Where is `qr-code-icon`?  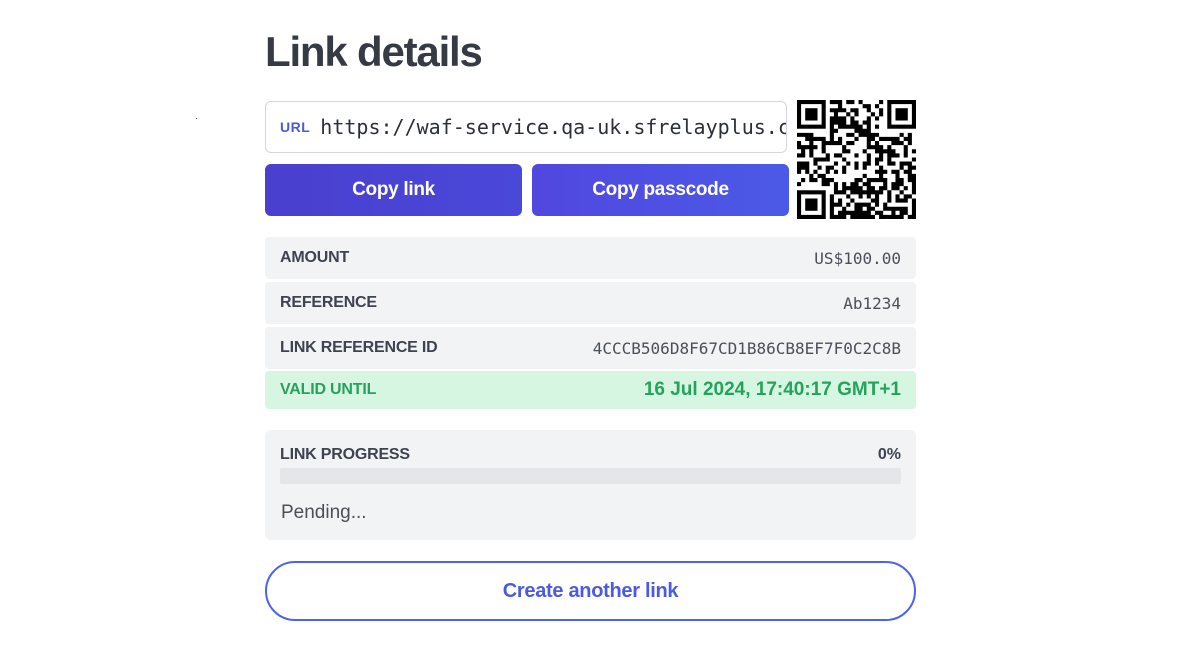
qr-code-icon is located at coordinates (856, 159).